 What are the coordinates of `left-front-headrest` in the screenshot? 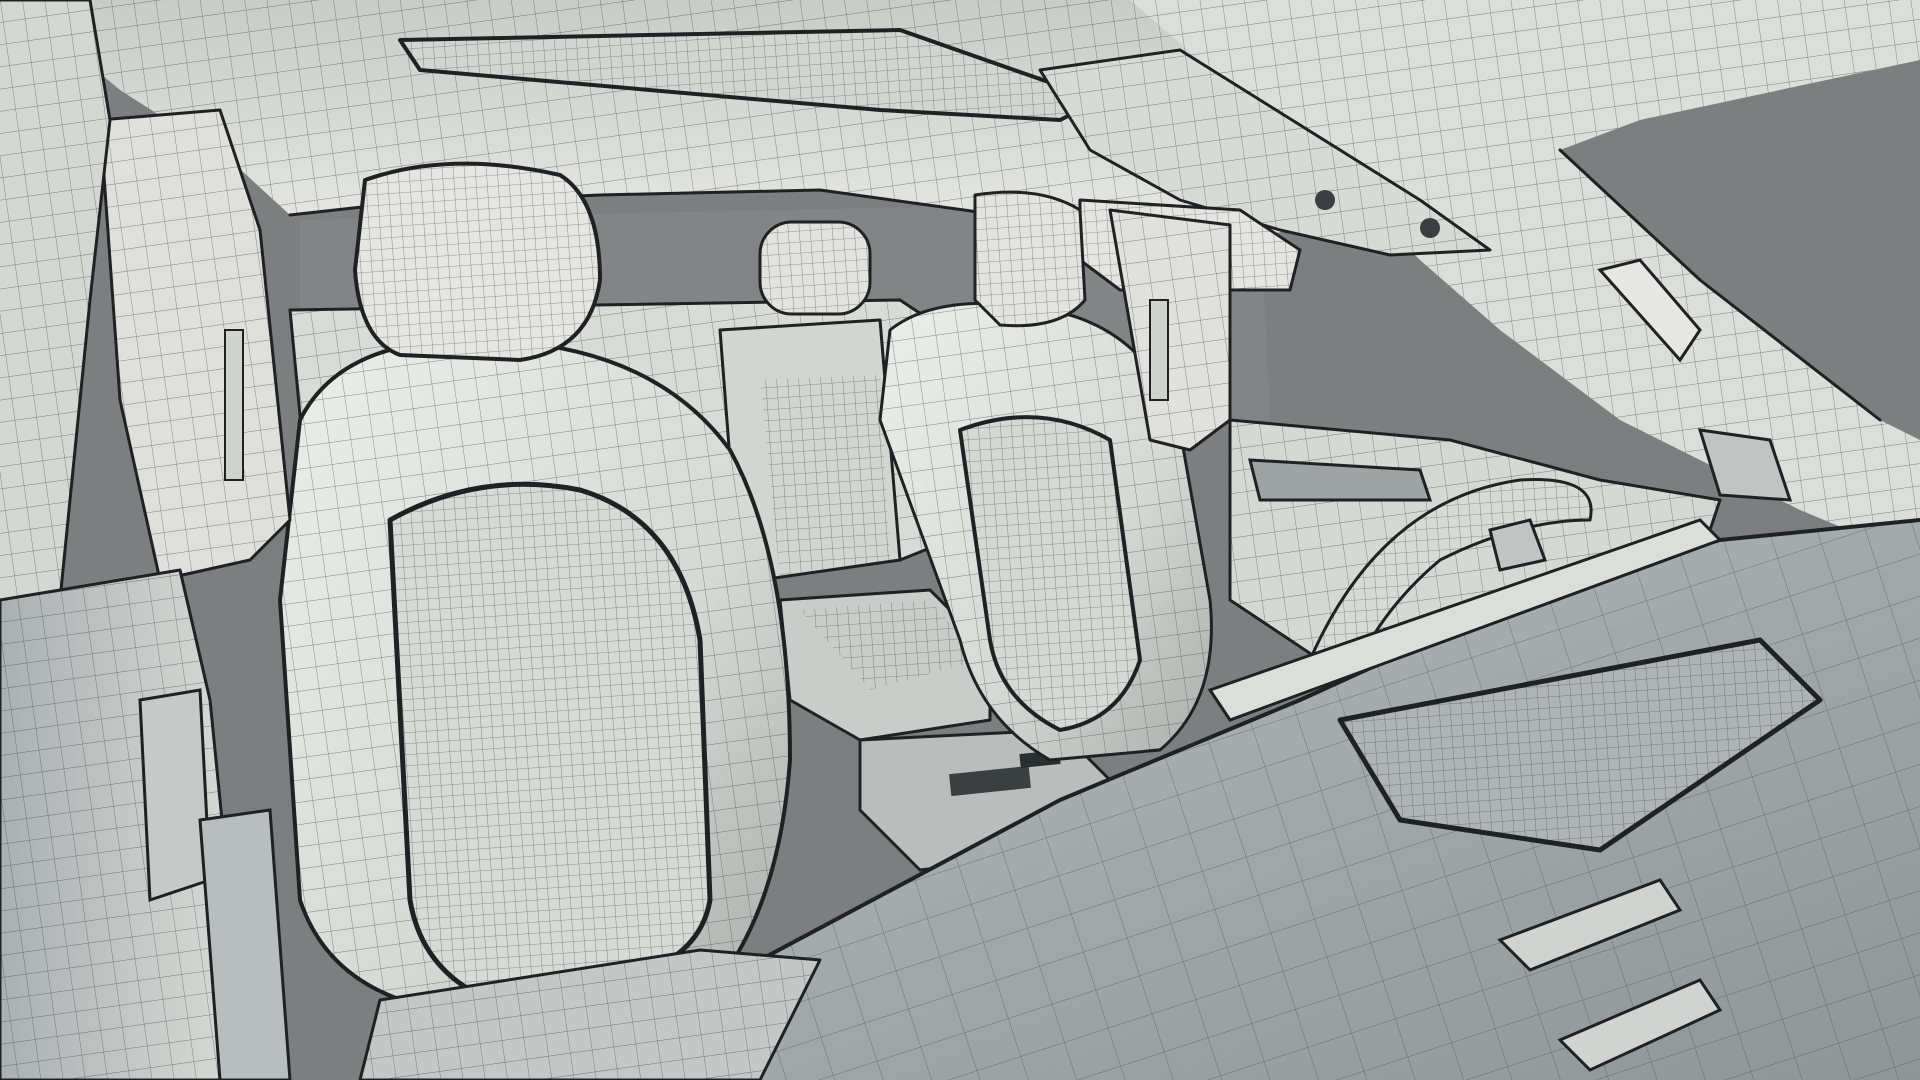 It's located at (477, 261).